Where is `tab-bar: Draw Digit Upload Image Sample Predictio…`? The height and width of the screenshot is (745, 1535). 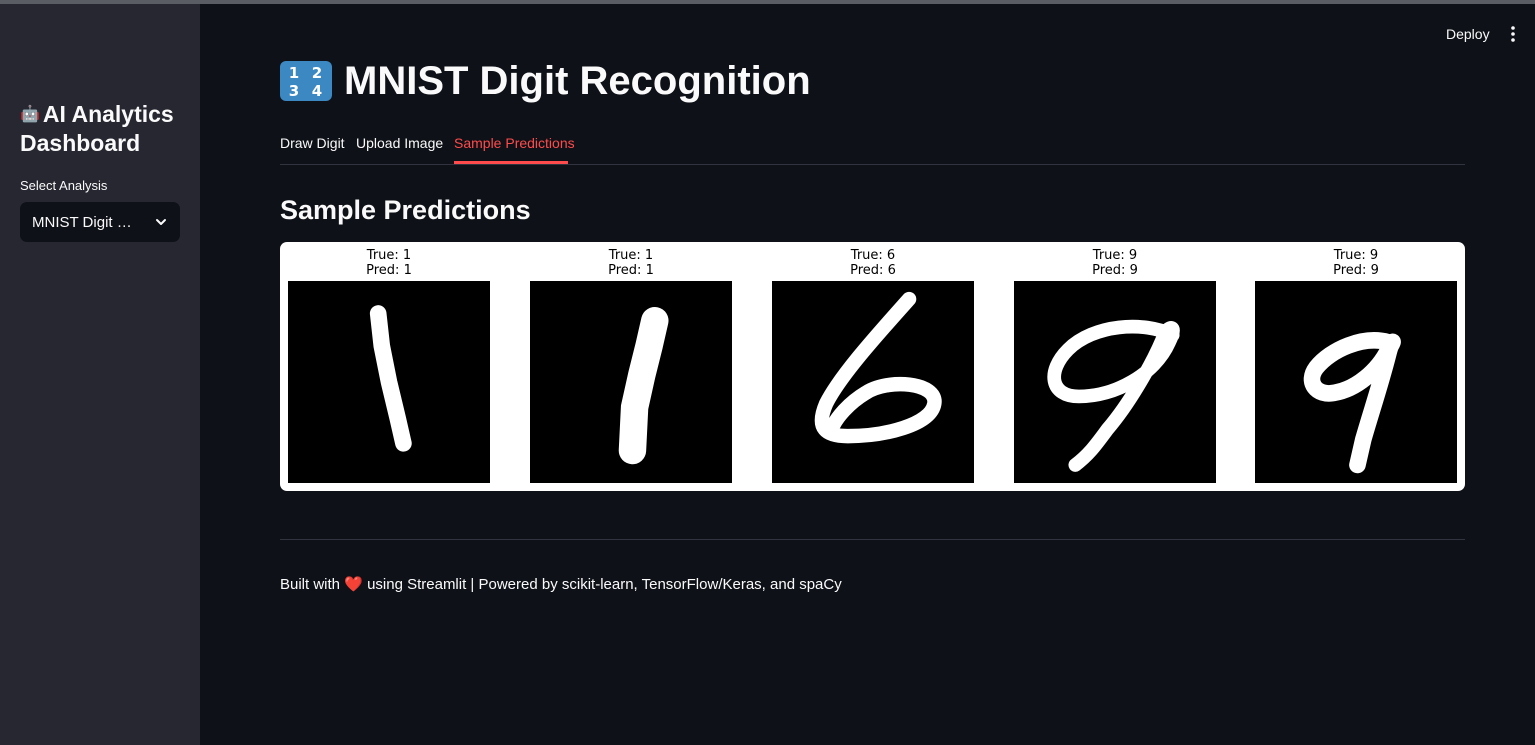 tab-bar: Draw Digit Upload Image Sample Predictio… is located at coordinates (872, 146).